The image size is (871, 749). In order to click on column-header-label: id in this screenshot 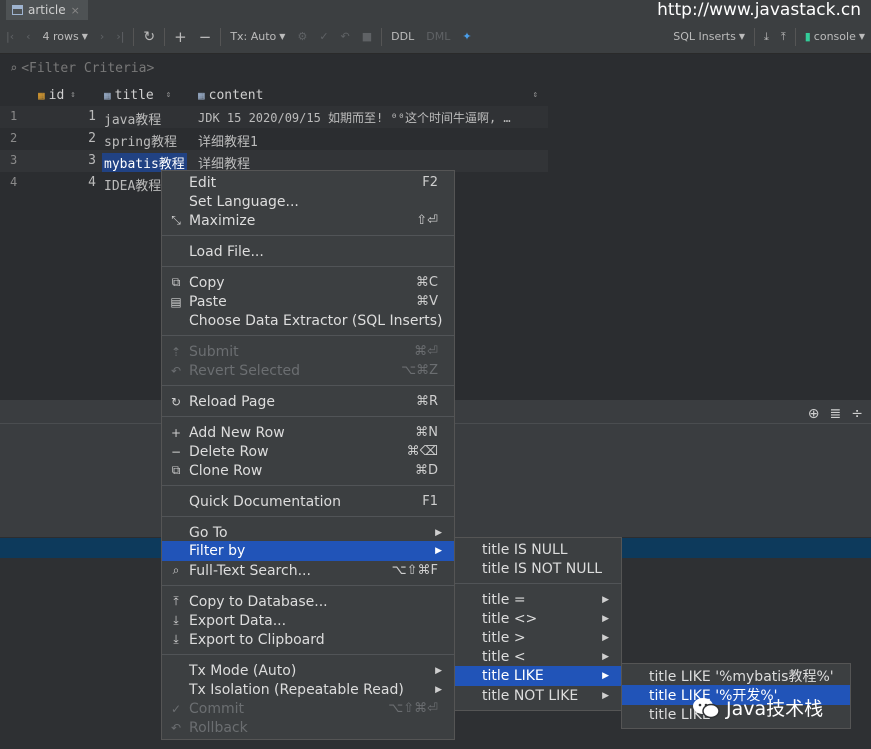, I will do `click(56, 95)`.